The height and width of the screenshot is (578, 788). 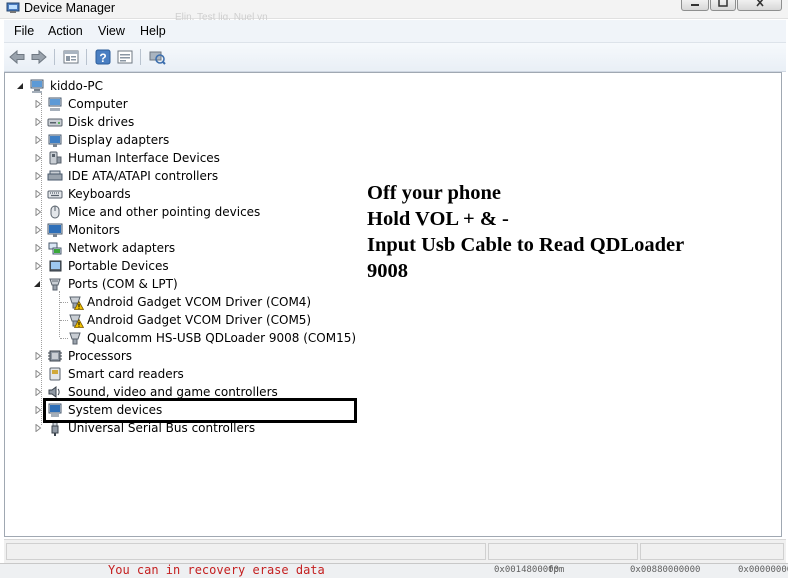 What do you see at coordinates (123, 284) in the screenshot?
I see `tree-category-label: Ports (COM & LPT)` at bounding box center [123, 284].